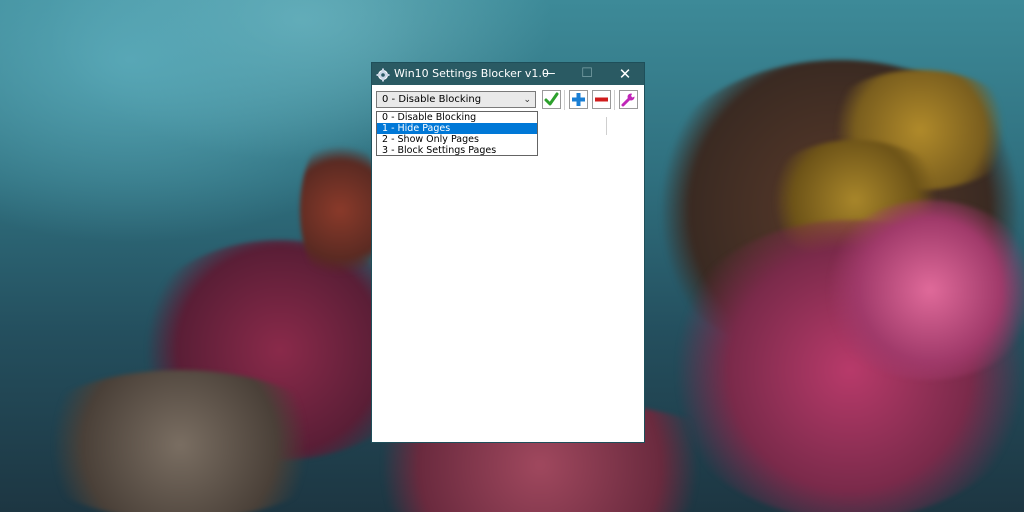 This screenshot has height=512, width=1024. Describe the element at coordinates (549, 74) in the screenshot. I see `minimize-button: —` at that location.